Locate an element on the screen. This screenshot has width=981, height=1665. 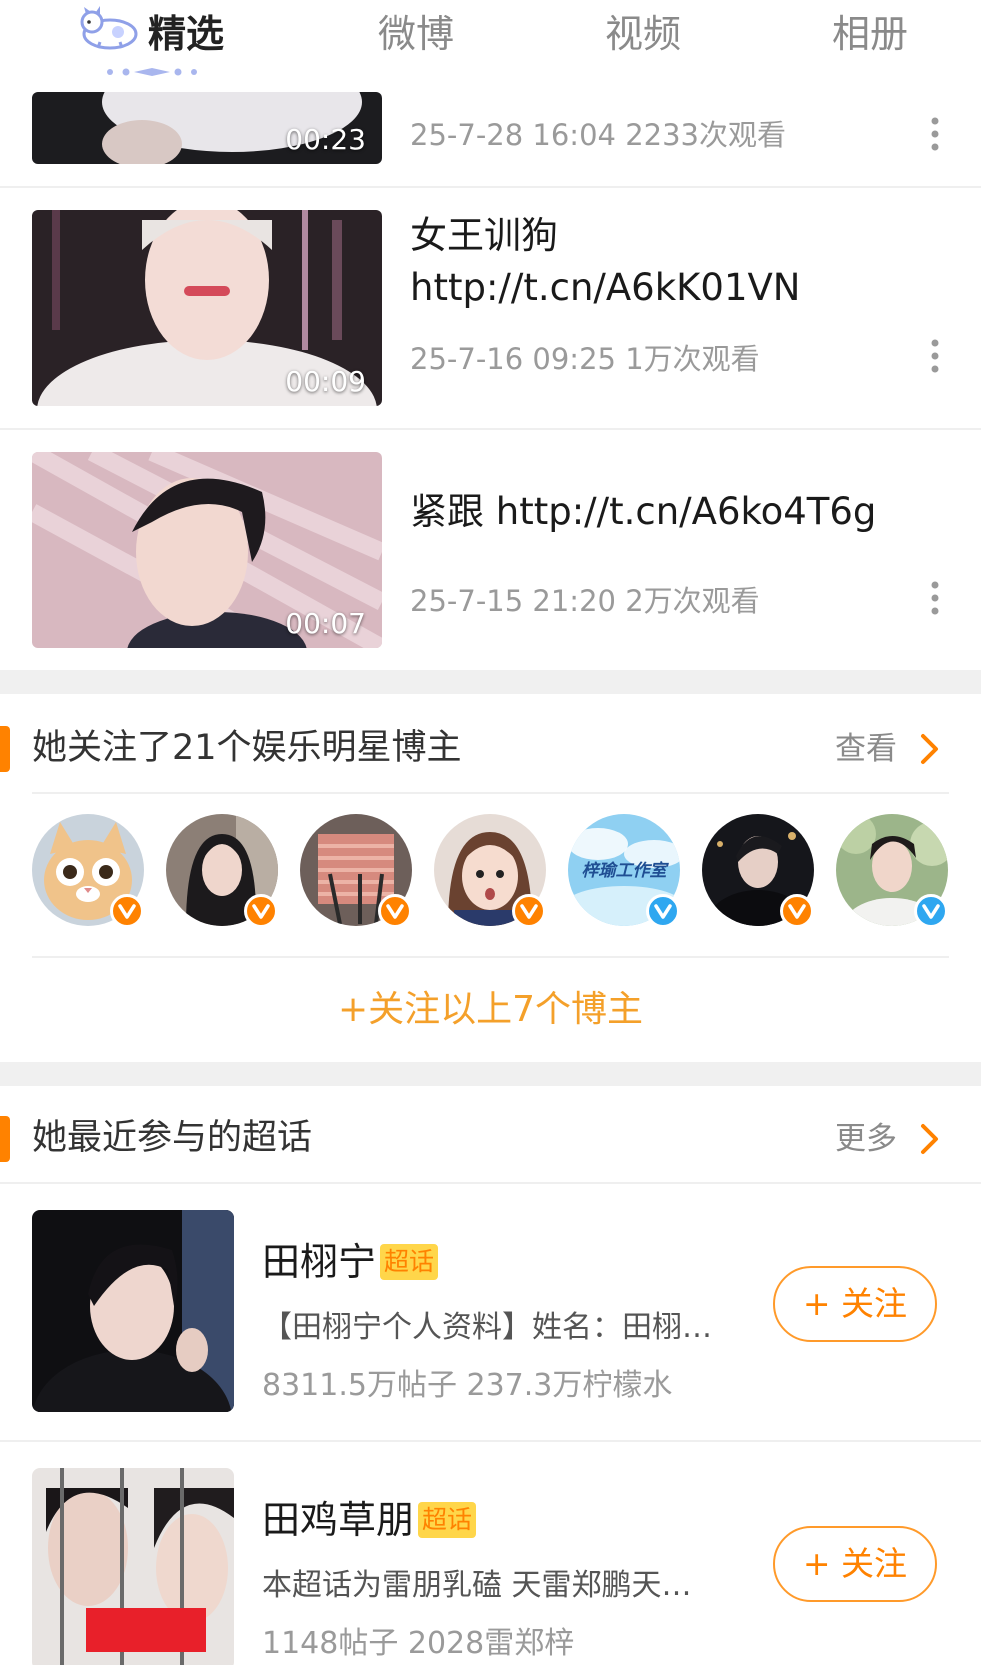
video-thumbnail: 00:23 is located at coordinates (207, 128).